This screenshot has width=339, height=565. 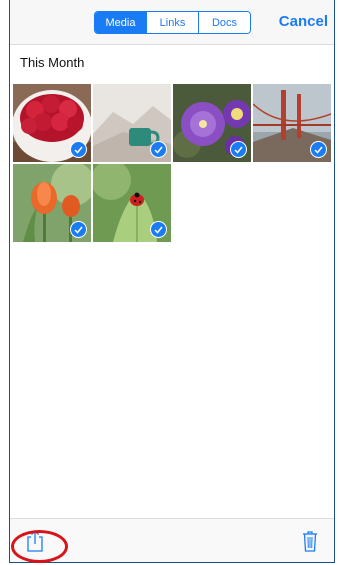 What do you see at coordinates (52, 203) in the screenshot?
I see `media-thumbnail-tulips` at bounding box center [52, 203].